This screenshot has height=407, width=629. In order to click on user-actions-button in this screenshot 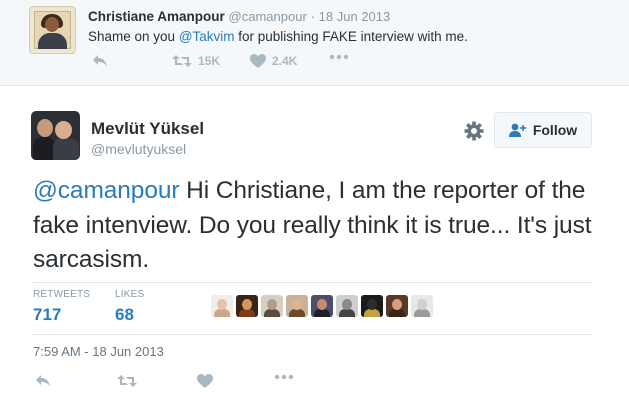, I will do `click(474, 131)`.